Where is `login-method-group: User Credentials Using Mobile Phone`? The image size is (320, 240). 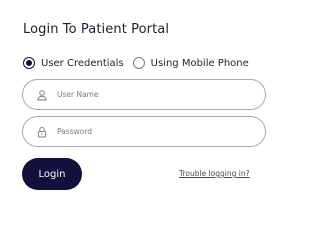 login-method-group: User Credentials Using Mobile Phone is located at coordinates (136, 63).